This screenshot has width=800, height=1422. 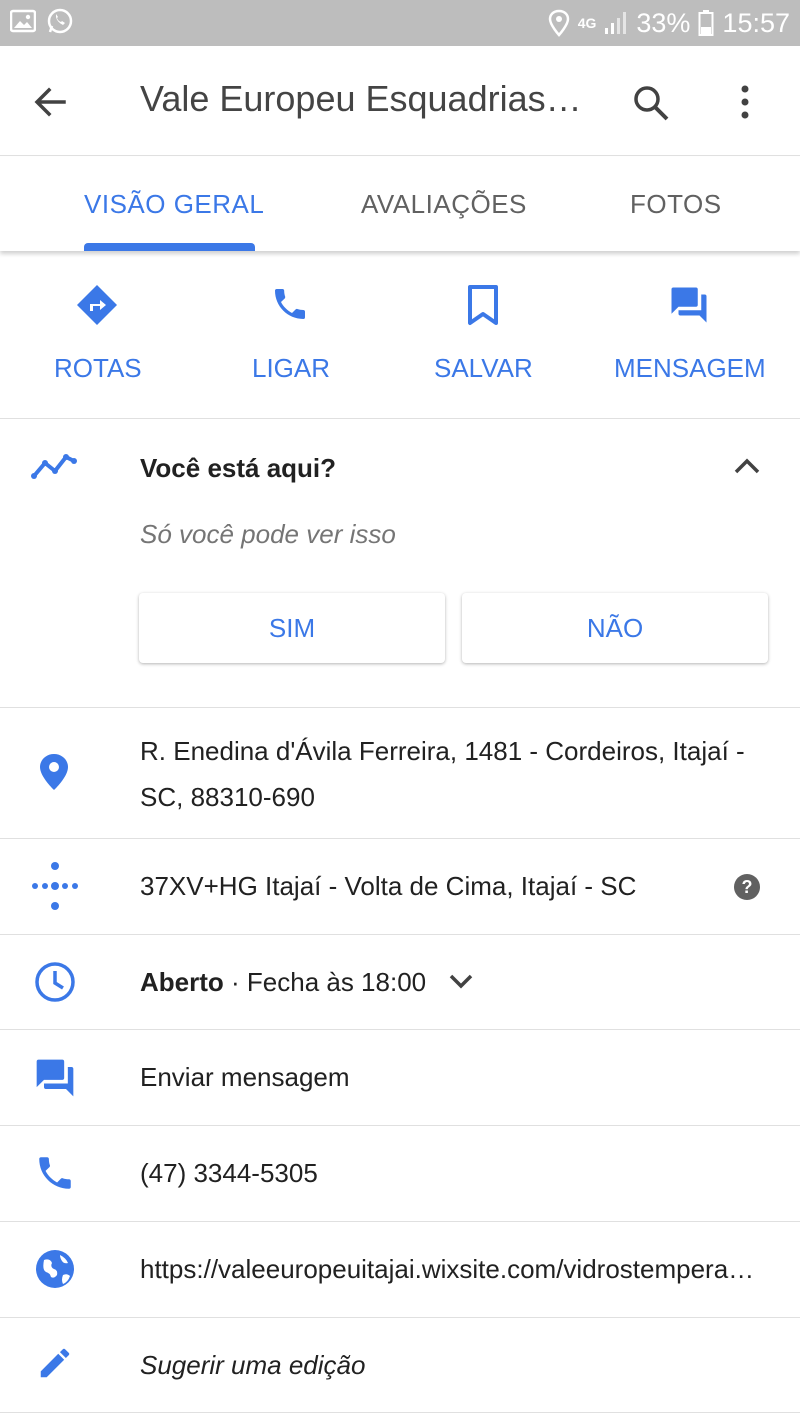 What do you see at coordinates (55, 984) in the screenshot?
I see `clock-icon` at bounding box center [55, 984].